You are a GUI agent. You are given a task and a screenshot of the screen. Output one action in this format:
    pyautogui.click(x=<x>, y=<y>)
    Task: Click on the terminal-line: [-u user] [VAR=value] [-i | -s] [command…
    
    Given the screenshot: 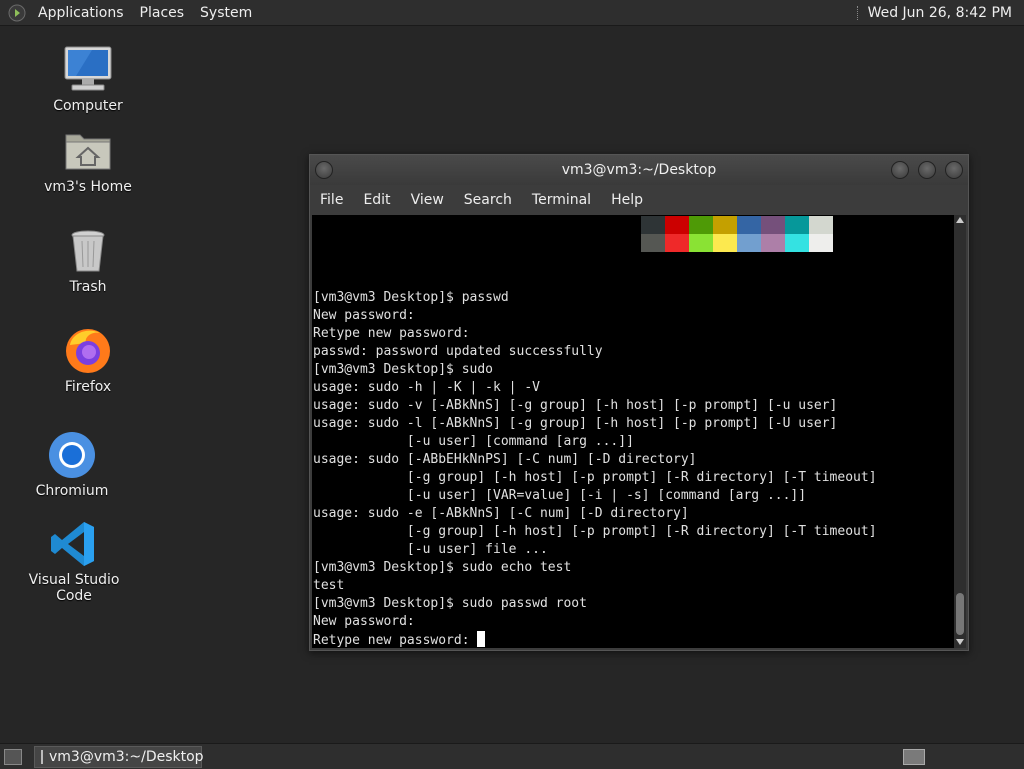 What is the action you would take?
    pyautogui.click(x=560, y=495)
    